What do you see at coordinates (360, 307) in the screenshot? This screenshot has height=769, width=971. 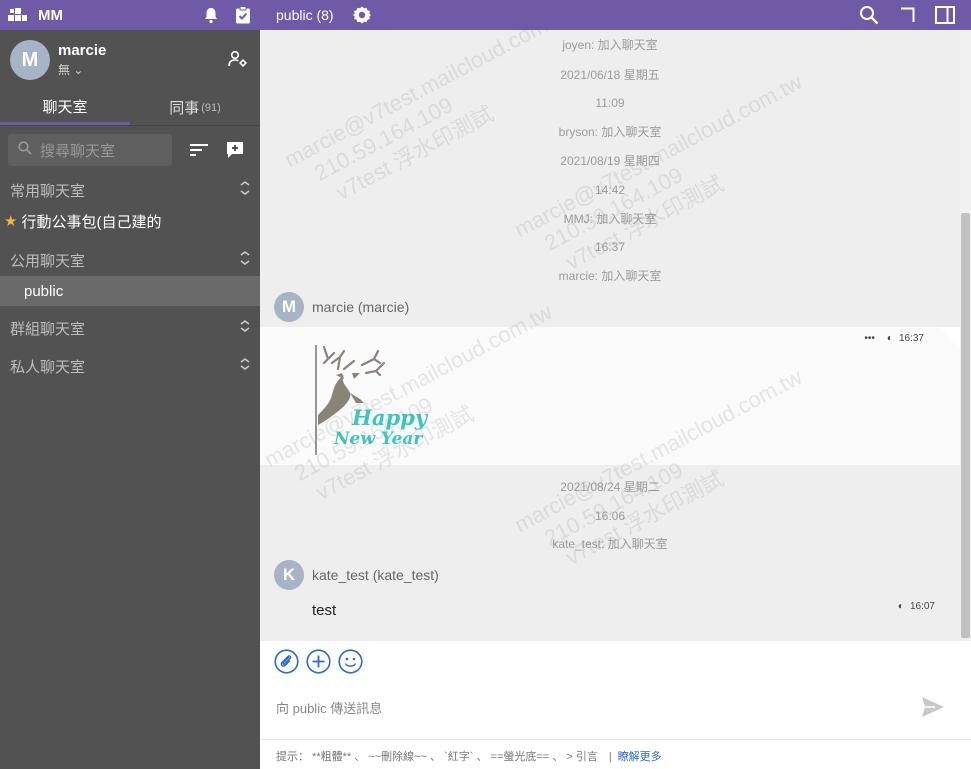 I see `sender-name: marcie (marcie)` at bounding box center [360, 307].